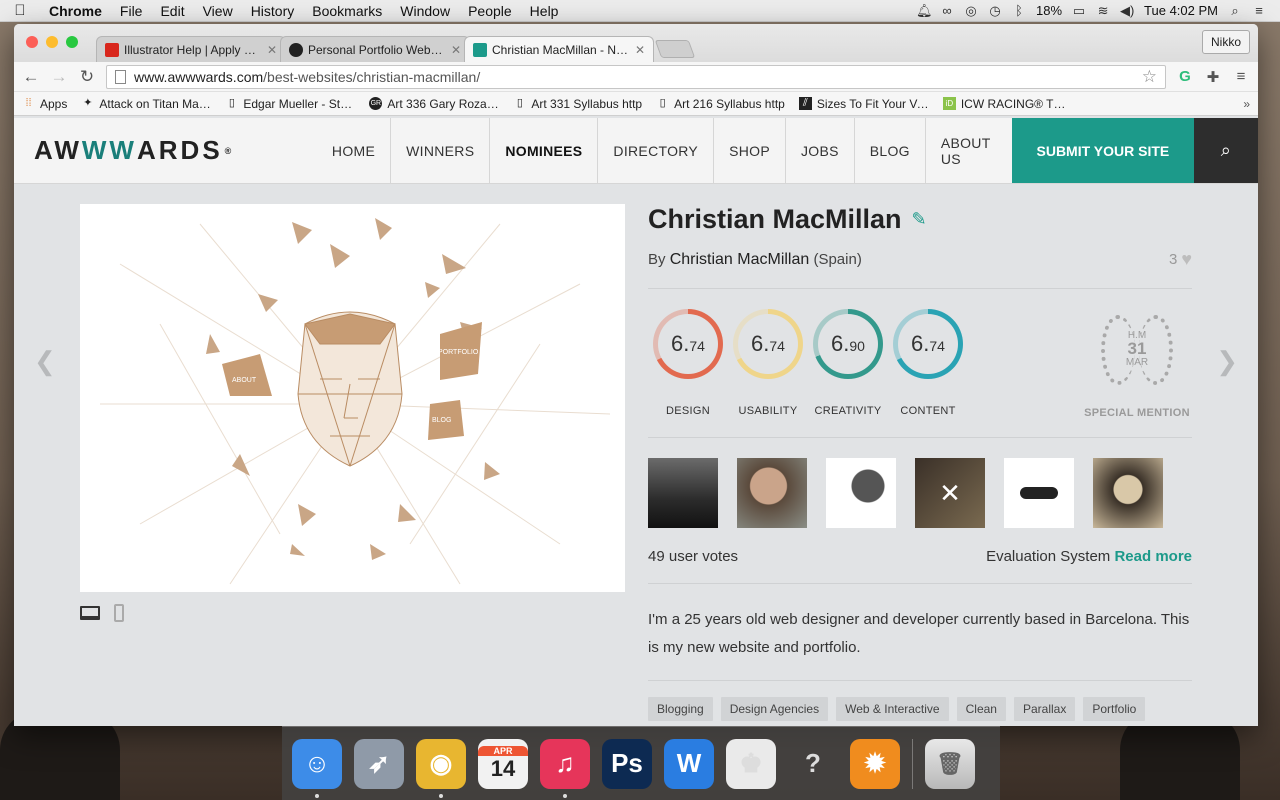 This screenshot has height=800, width=1280. What do you see at coordinates (1180, 259) in the screenshot?
I see `like-button: 3 ♥` at bounding box center [1180, 259].